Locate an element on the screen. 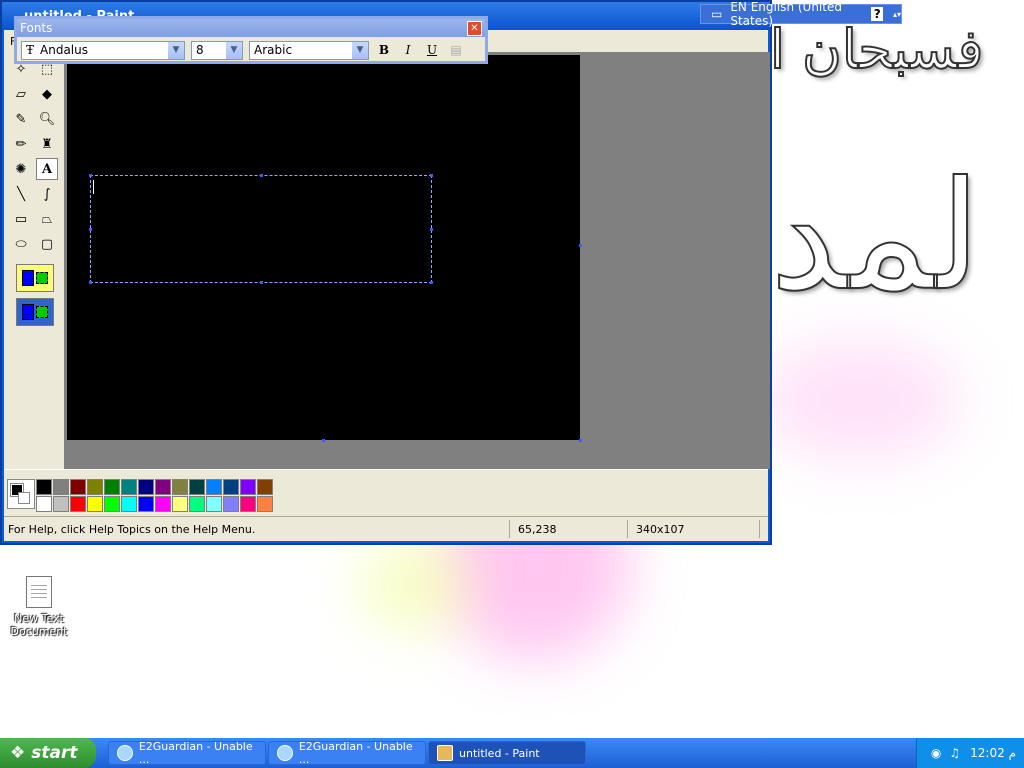 The height and width of the screenshot is (768, 1024). color-indicator is located at coordinates (21, 494).